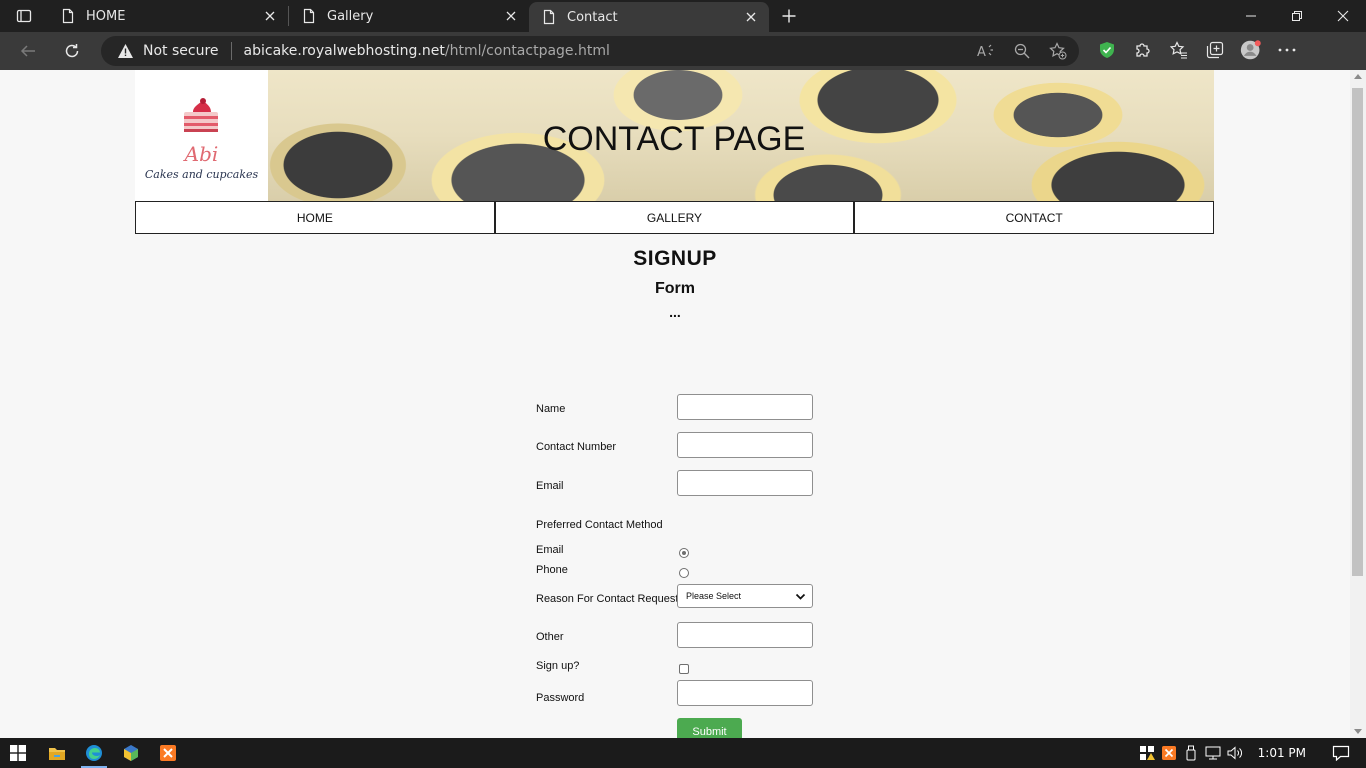 This screenshot has height=768, width=1366. I want to click on name-label: Name, so click(551, 409).